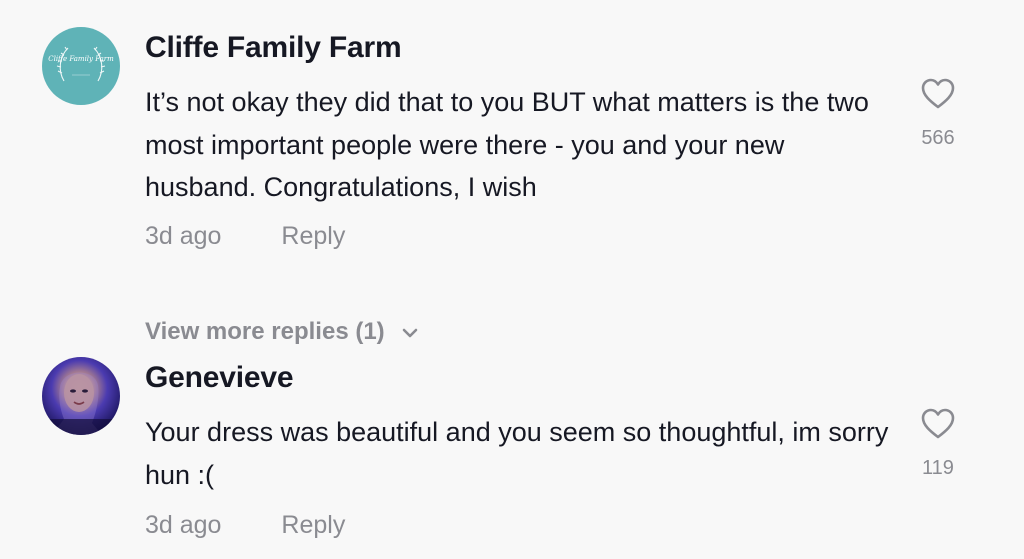  What do you see at coordinates (81, 59) in the screenshot?
I see `farm-logo-text: Cliffe Family Farm` at bounding box center [81, 59].